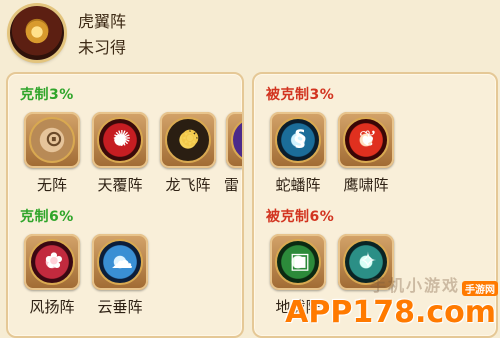 The image size is (500, 338). I want to click on formation-item-wuzhen: ⊙ 无阵, so click(56, 156).